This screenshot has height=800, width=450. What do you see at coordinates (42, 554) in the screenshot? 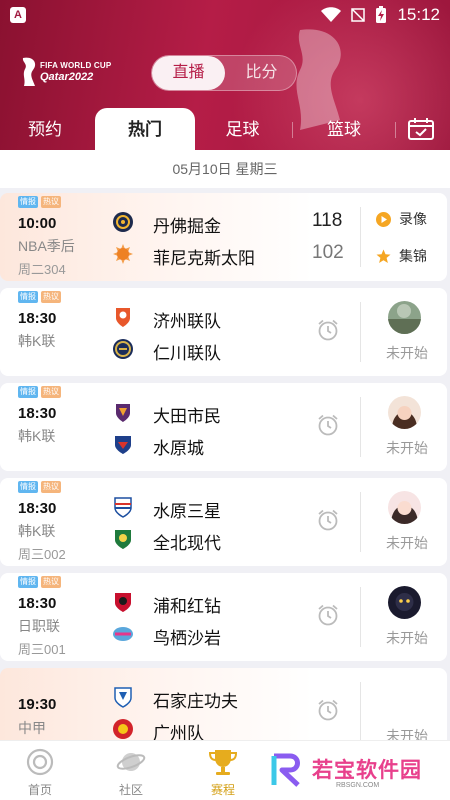
I see `match-code: 周三002` at bounding box center [42, 554].